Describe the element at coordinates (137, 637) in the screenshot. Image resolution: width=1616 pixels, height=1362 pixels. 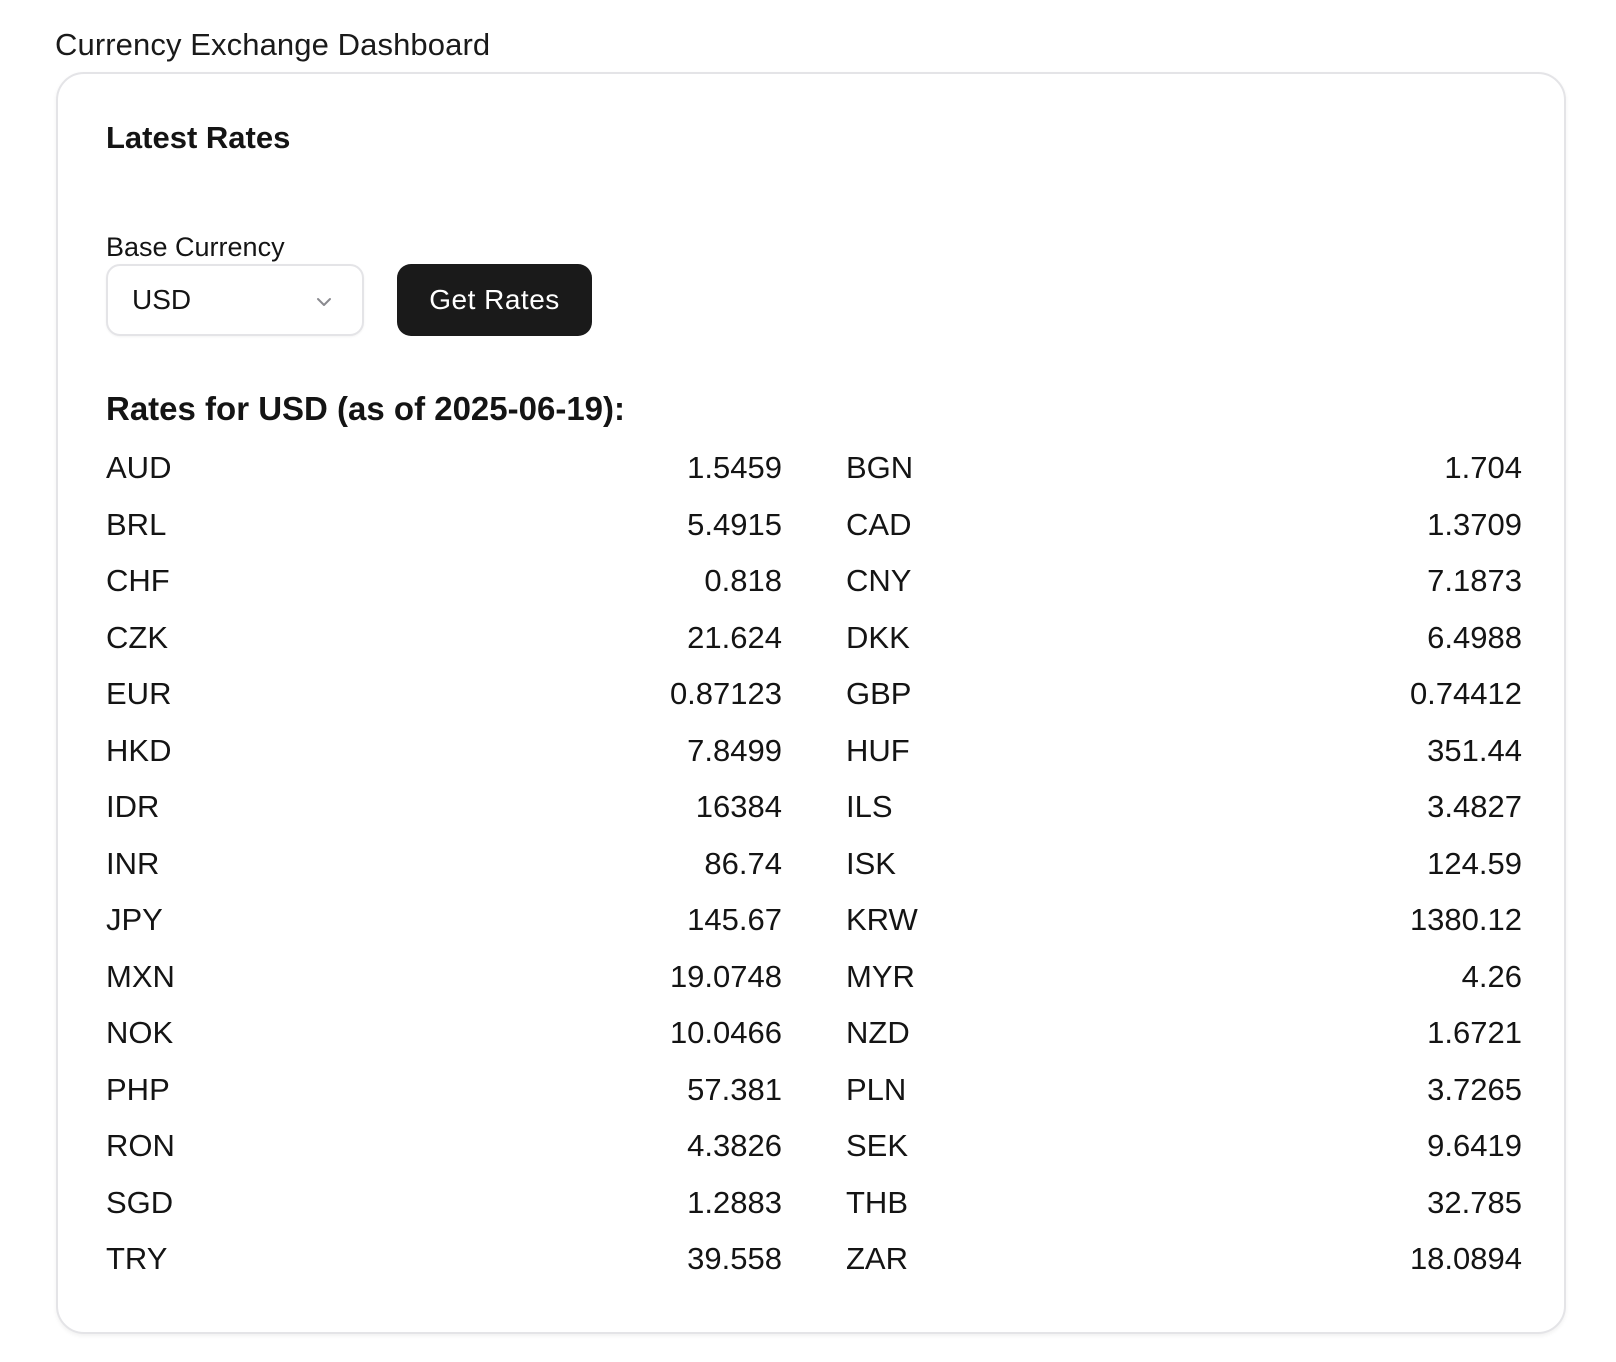
I see `currency-code: CZK` at that location.